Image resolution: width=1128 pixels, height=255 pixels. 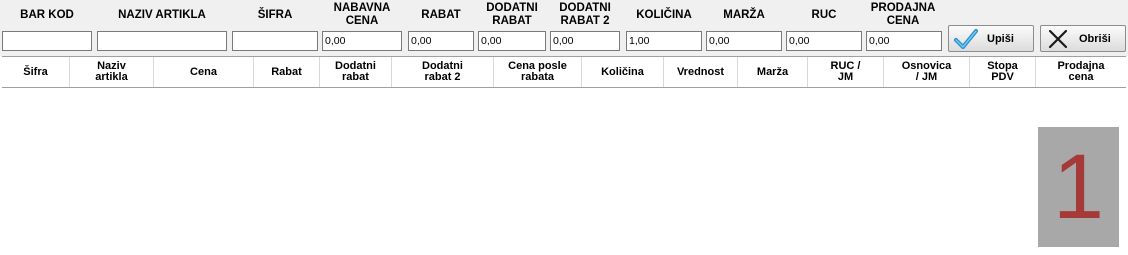 I want to click on column-header-prodajna-cena: Prodajna cena, so click(x=1081, y=72).